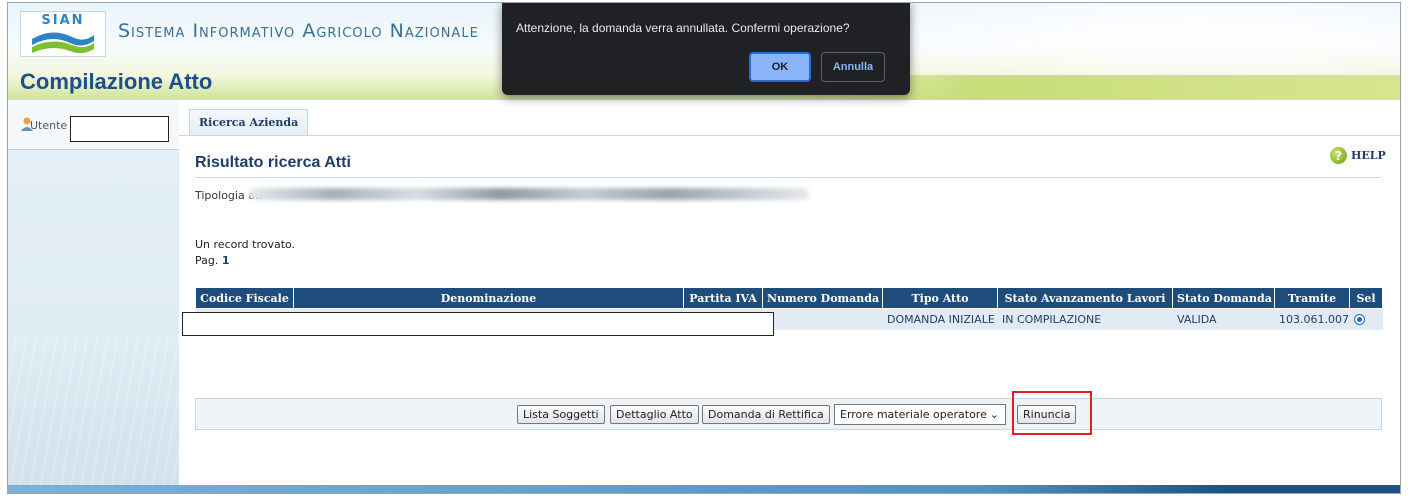  Describe the element at coordinates (723, 298) in the screenshot. I see `col-partita-iva: Partita IVA` at that location.